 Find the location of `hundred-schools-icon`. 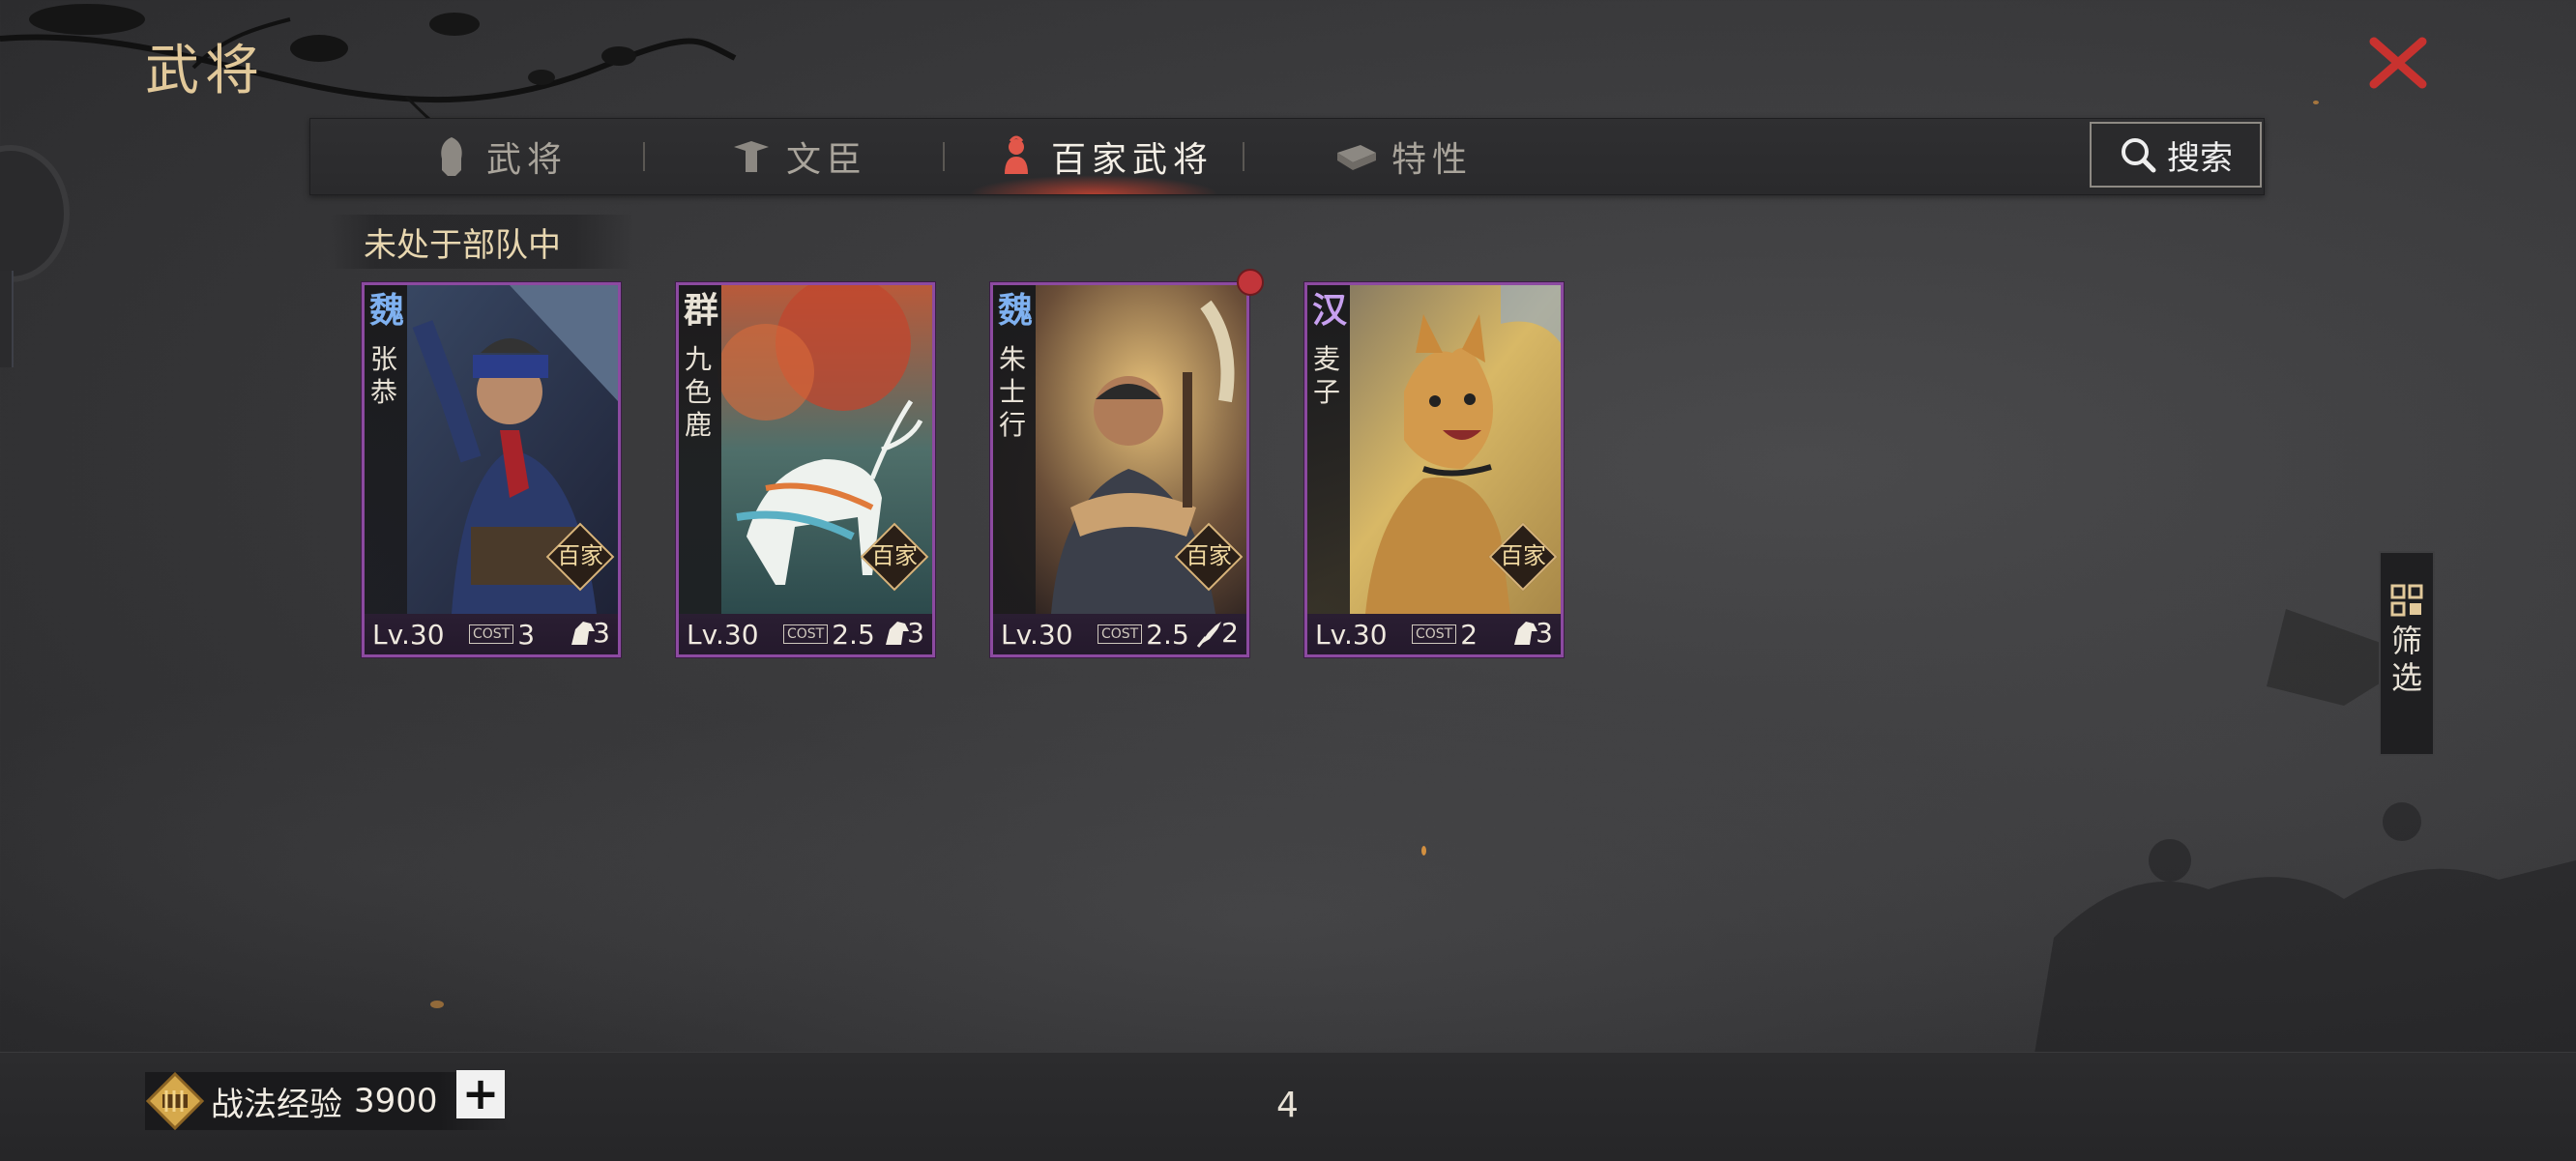

hundred-schools-icon is located at coordinates (1016, 154).